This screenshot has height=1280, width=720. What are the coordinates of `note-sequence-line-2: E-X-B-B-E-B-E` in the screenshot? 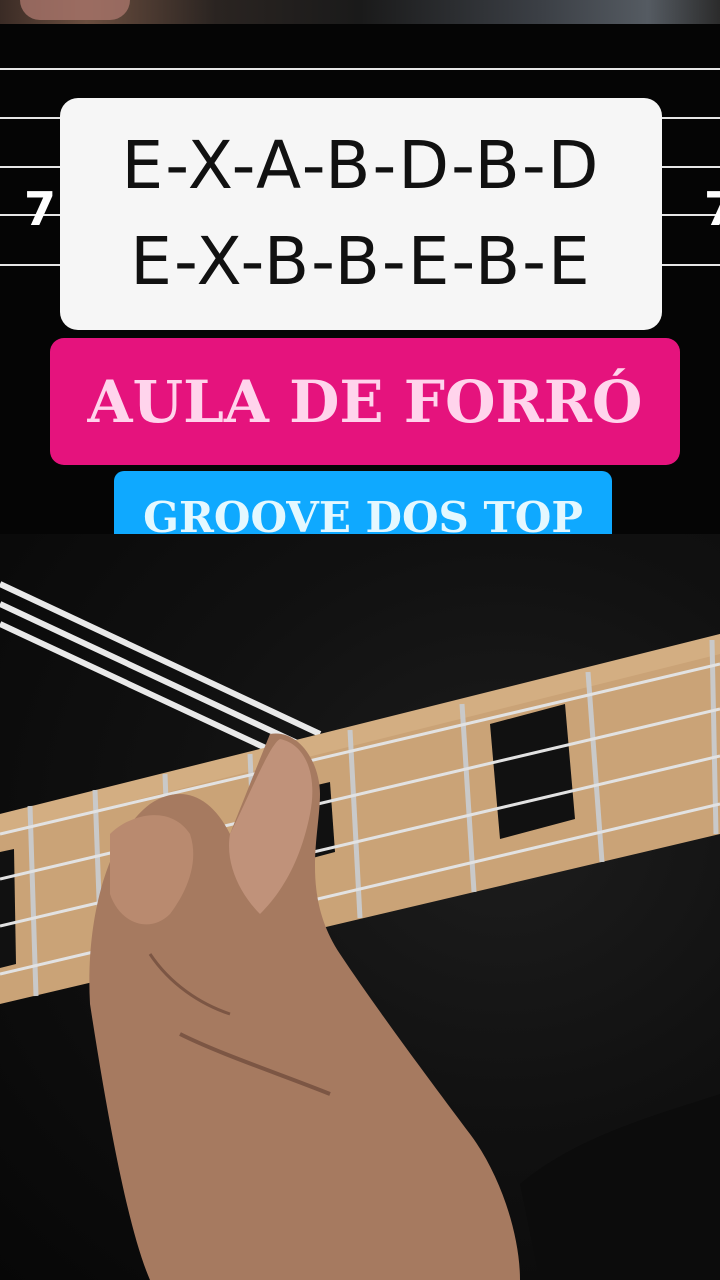 It's located at (361, 261).